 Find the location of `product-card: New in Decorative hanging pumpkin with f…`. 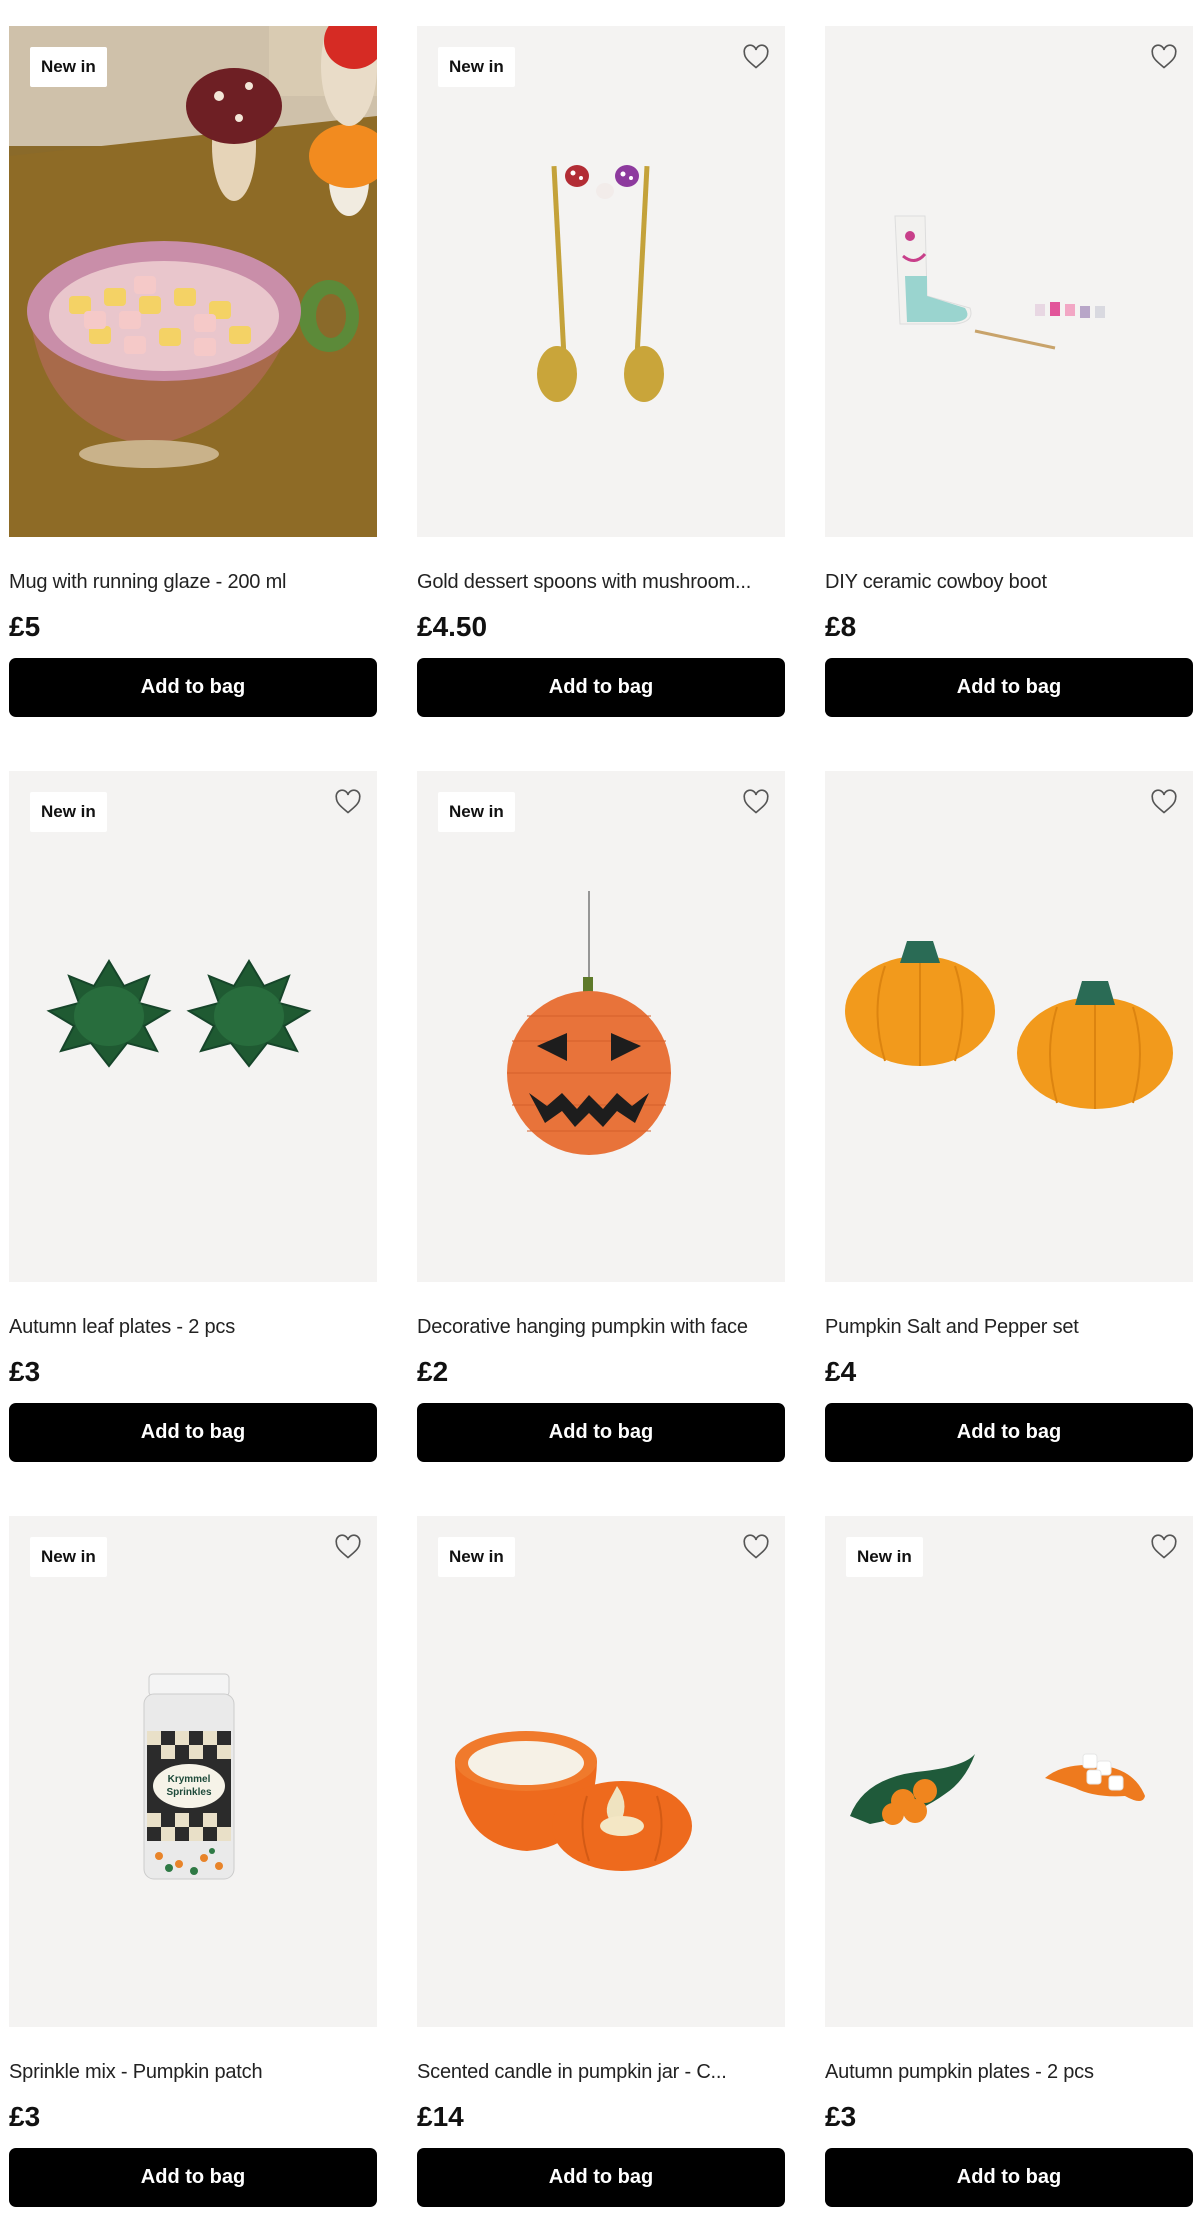

product-card: New in Decorative hanging pumpkin with f… is located at coordinates (601, 1116).